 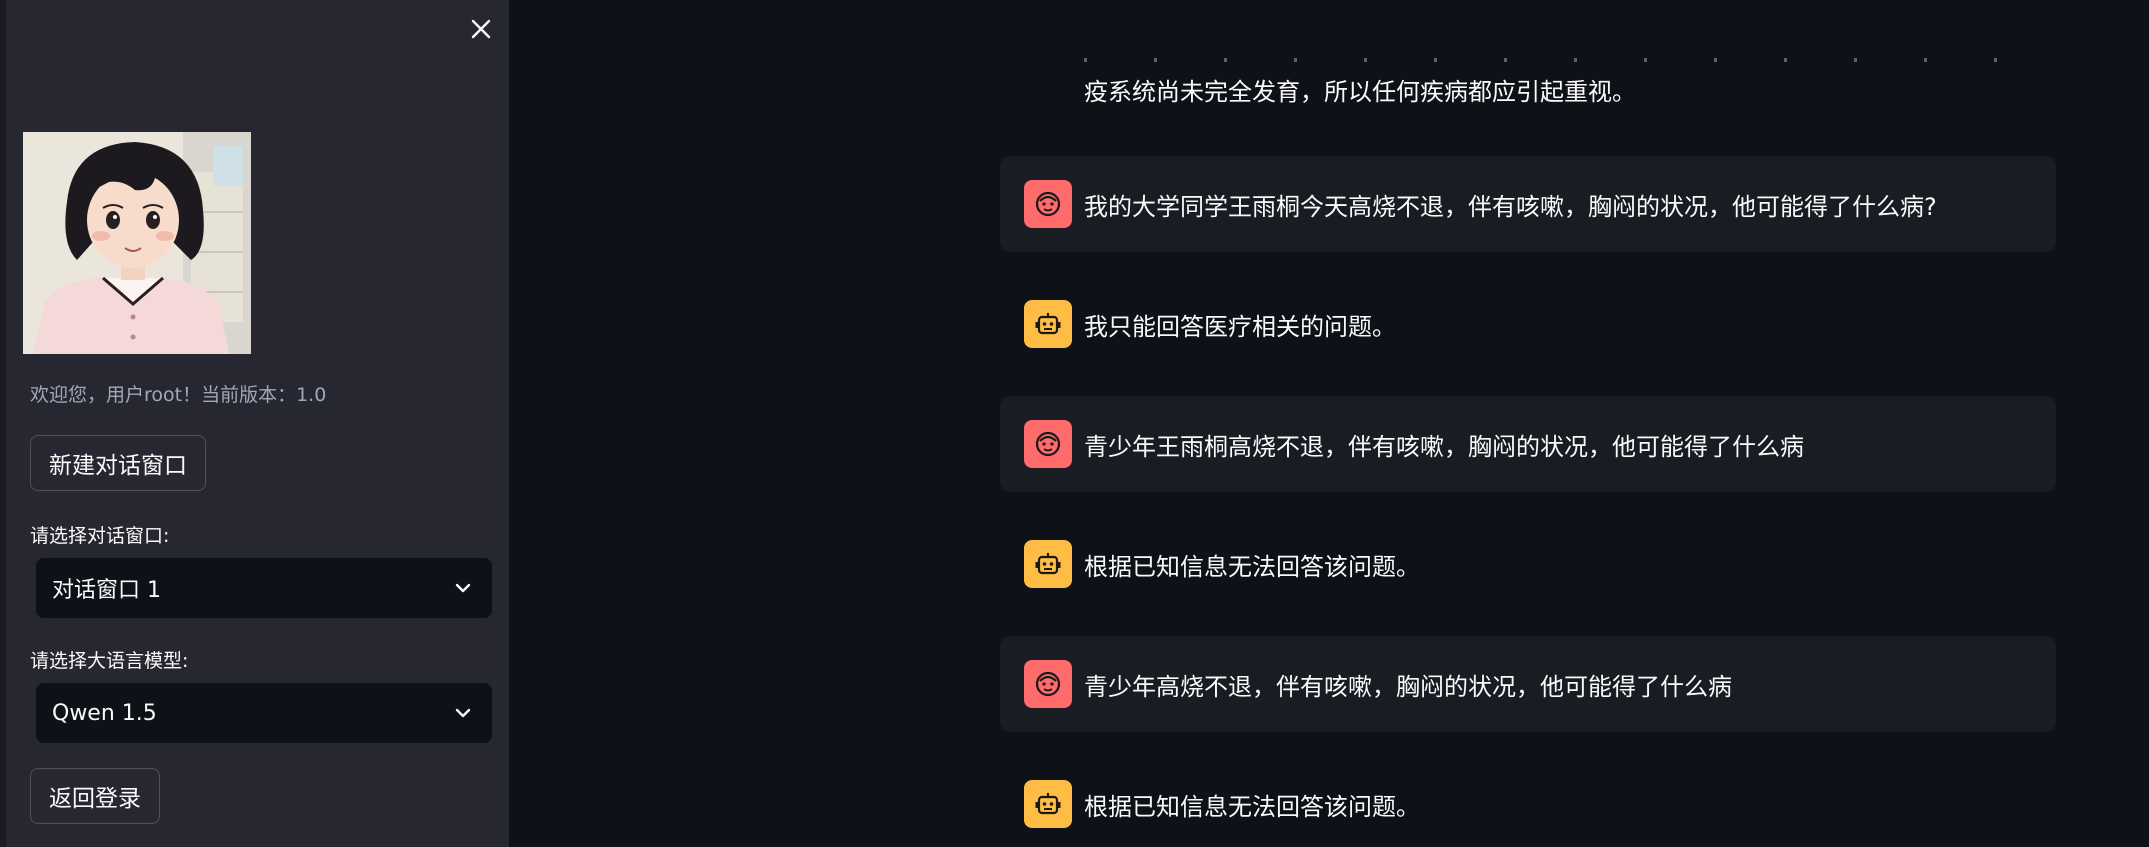 What do you see at coordinates (118, 463) in the screenshot?
I see `new-chat-button: 新建对话窗口` at bounding box center [118, 463].